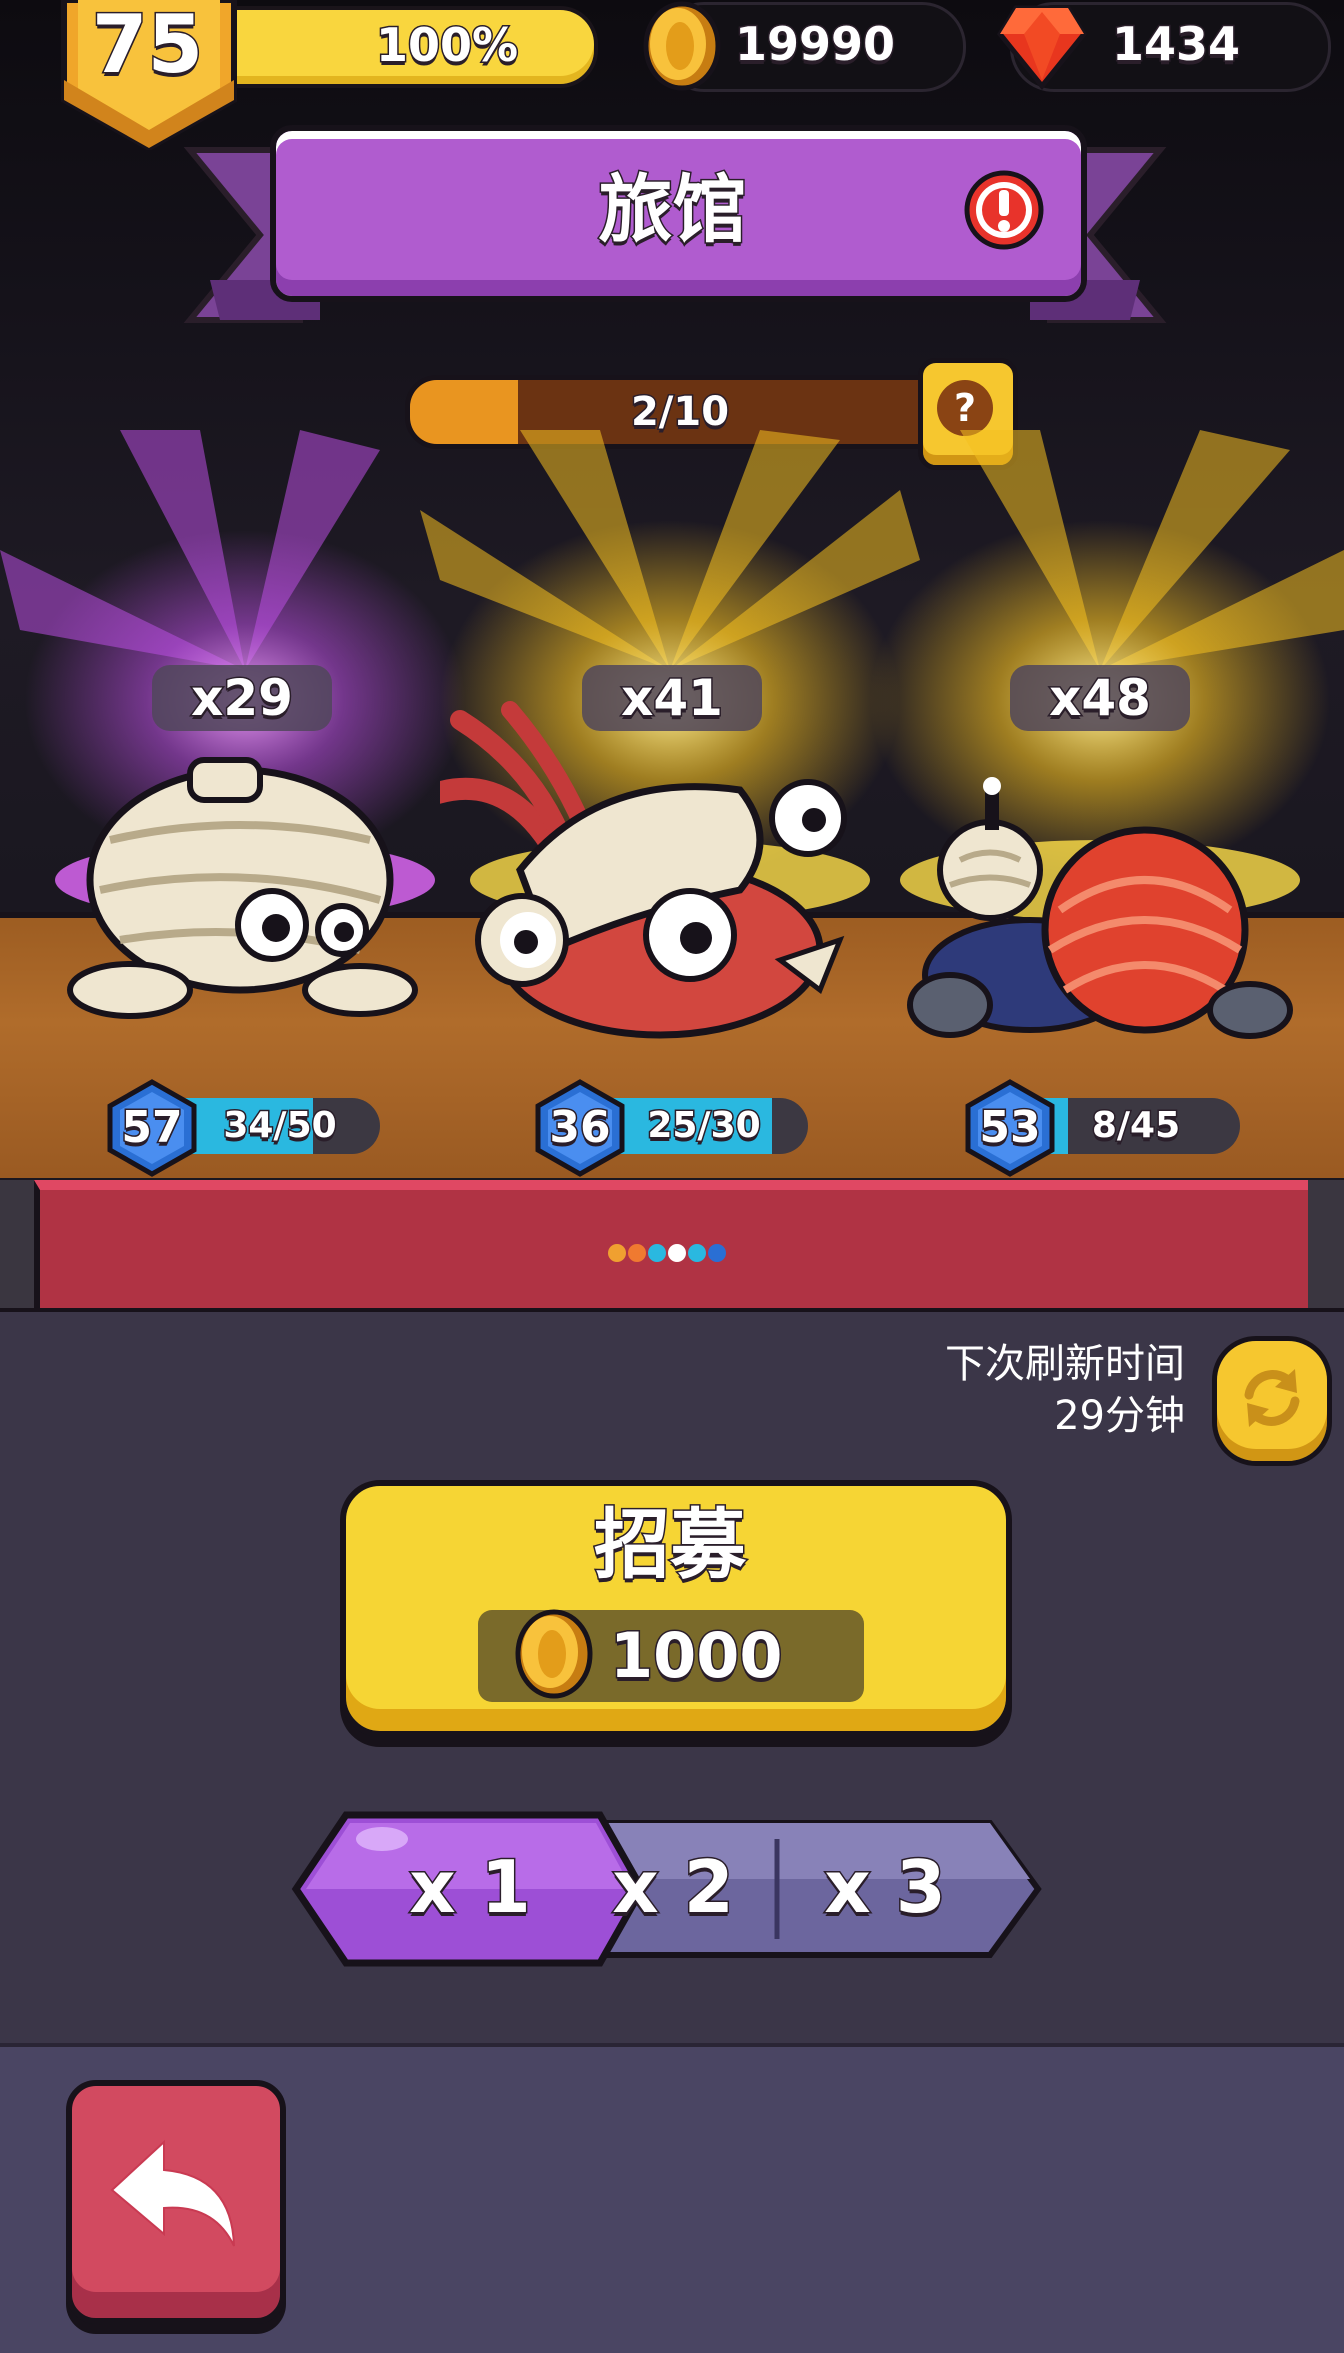  I want to click on back-button, so click(176, 2202).